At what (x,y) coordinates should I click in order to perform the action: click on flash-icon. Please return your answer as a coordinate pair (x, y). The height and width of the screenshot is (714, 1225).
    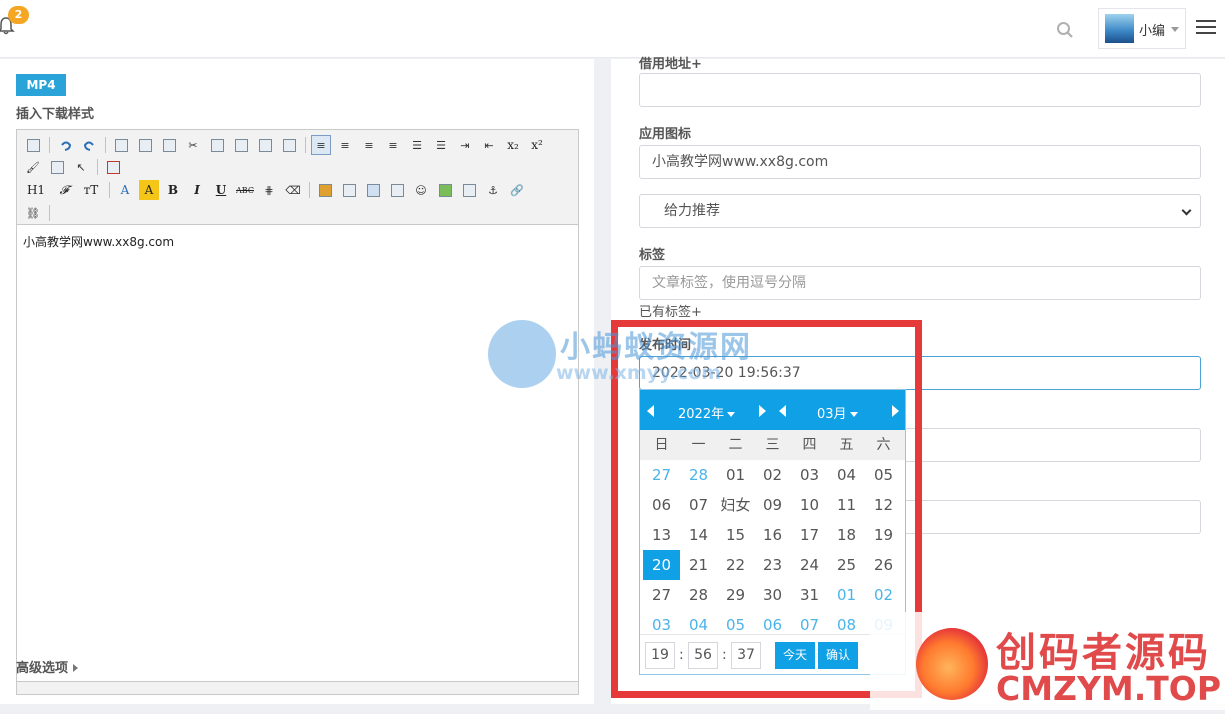
    Looking at the image, I should click on (349, 190).